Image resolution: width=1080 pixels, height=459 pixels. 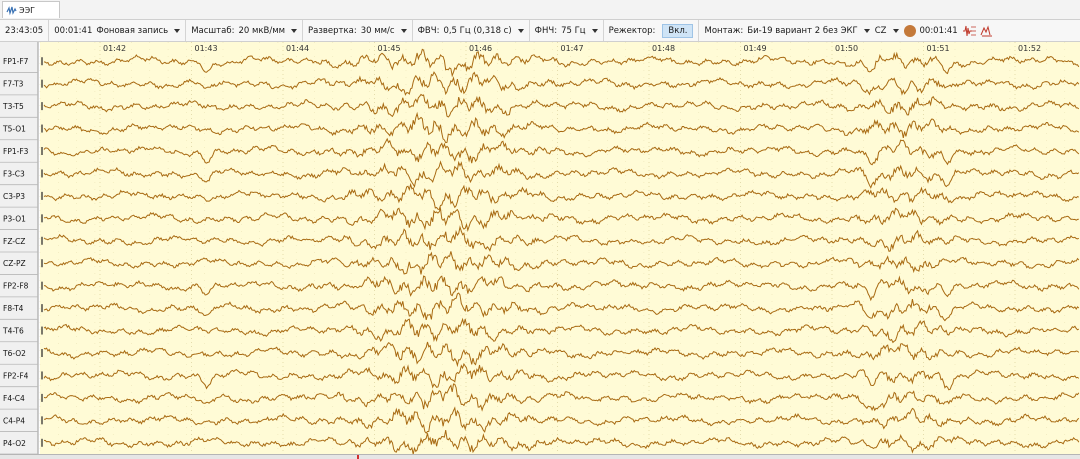 I want to click on channel-label-fp2-f4: FP2-F4, so click(x=16, y=375).